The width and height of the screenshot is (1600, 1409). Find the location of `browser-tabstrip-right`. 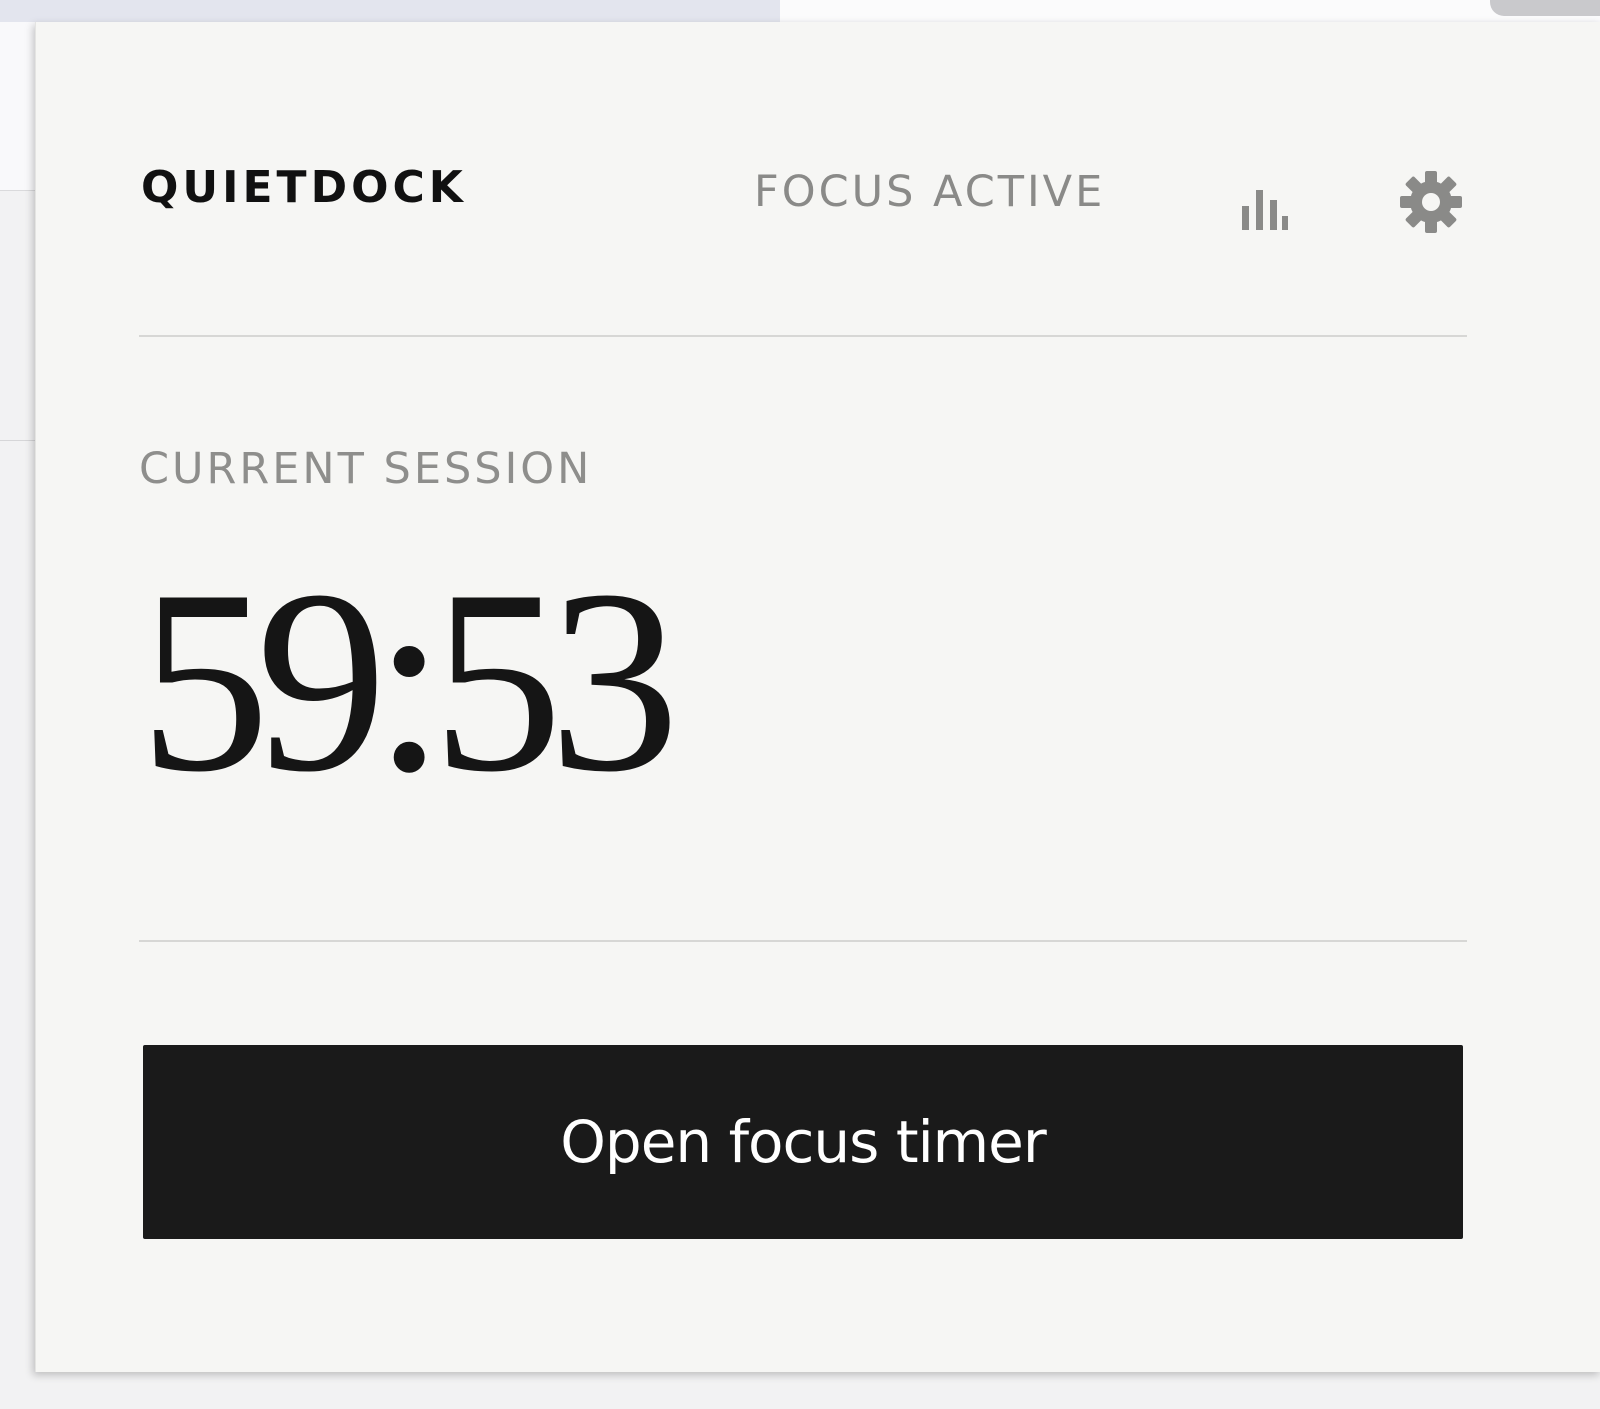

browser-tabstrip-right is located at coordinates (1190, 10).